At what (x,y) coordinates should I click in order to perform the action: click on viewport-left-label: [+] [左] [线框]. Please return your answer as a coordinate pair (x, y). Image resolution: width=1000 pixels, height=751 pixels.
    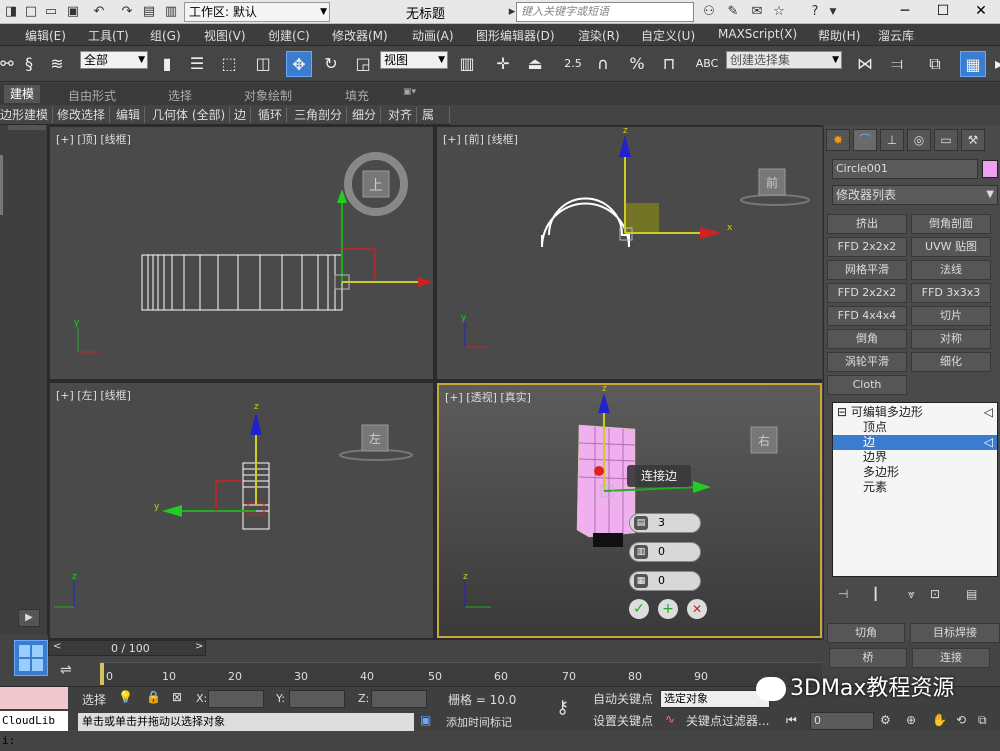
    Looking at the image, I should click on (93, 395).